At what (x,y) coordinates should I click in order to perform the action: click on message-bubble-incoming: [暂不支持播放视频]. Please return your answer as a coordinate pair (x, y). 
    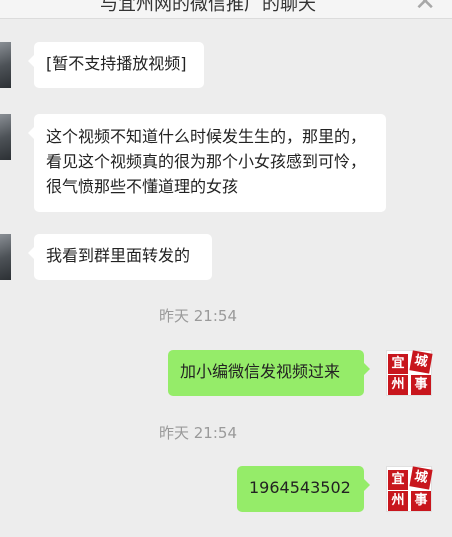
    Looking at the image, I should click on (116, 65).